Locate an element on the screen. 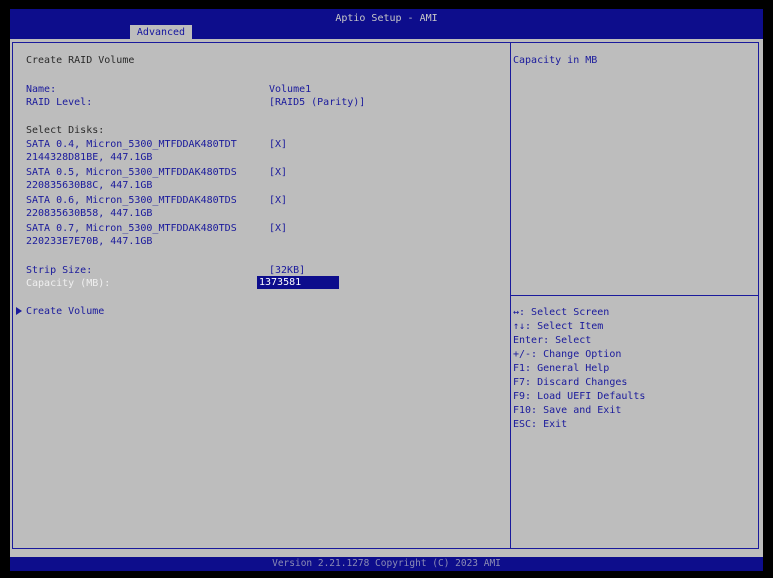  key-hint: ESC: Exit is located at coordinates (540, 424).